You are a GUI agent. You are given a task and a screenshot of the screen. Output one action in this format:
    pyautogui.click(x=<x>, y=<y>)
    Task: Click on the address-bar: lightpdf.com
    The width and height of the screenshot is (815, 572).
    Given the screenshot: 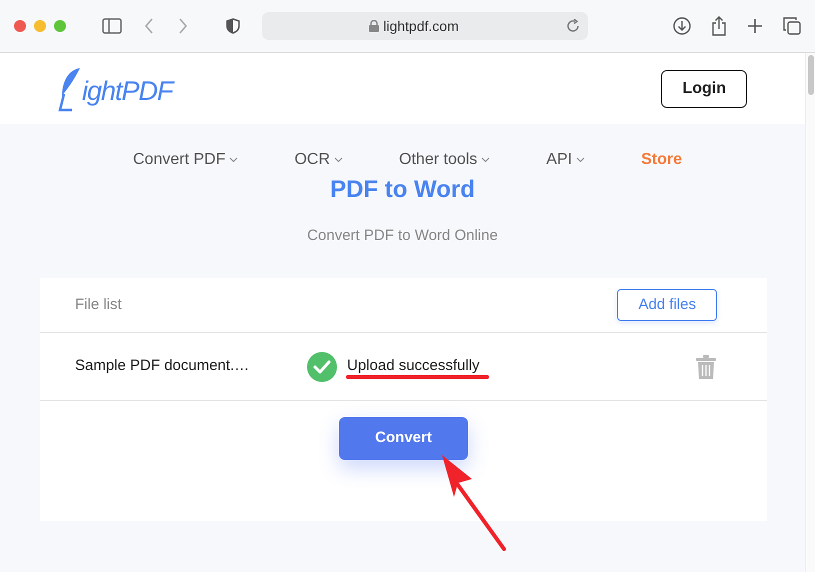 What is the action you would take?
    pyautogui.click(x=425, y=26)
    